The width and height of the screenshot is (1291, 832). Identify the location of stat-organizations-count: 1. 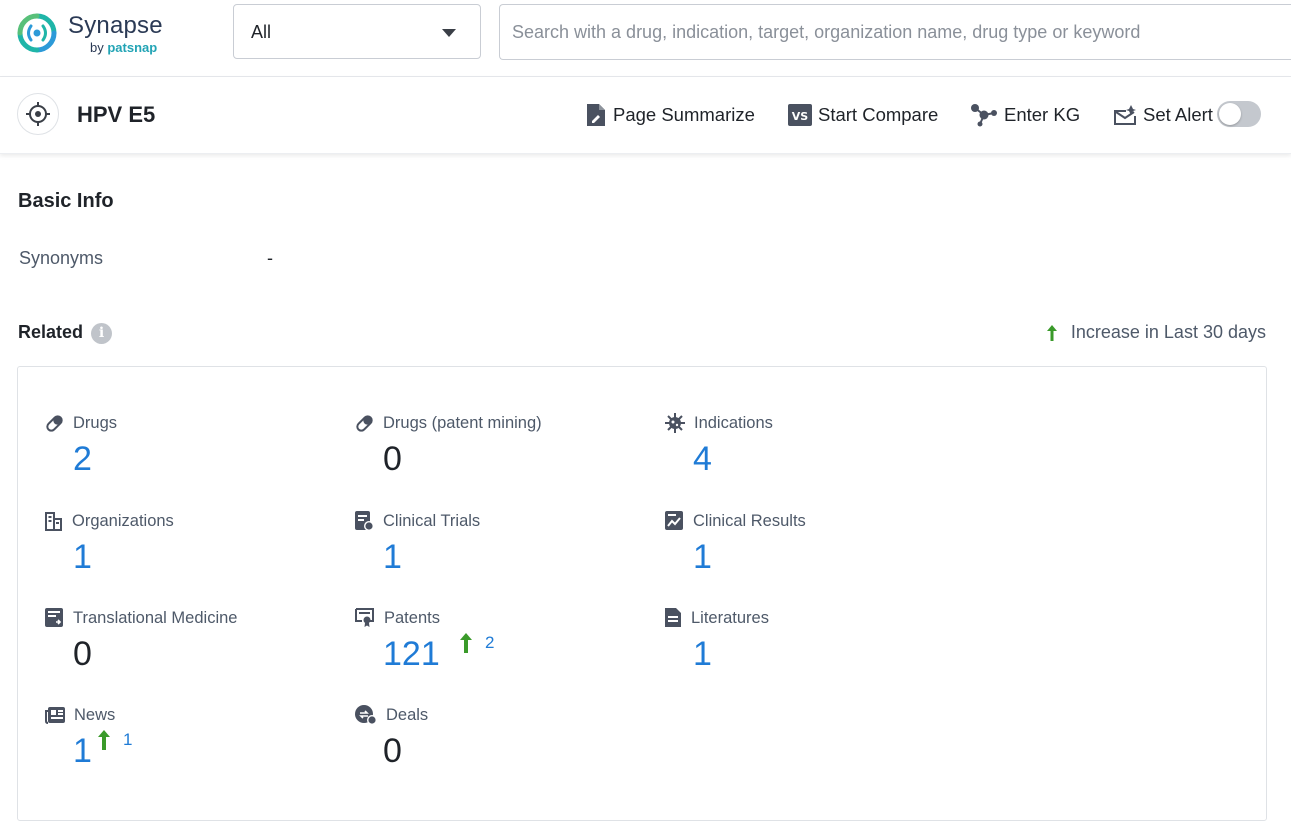
(82, 557).